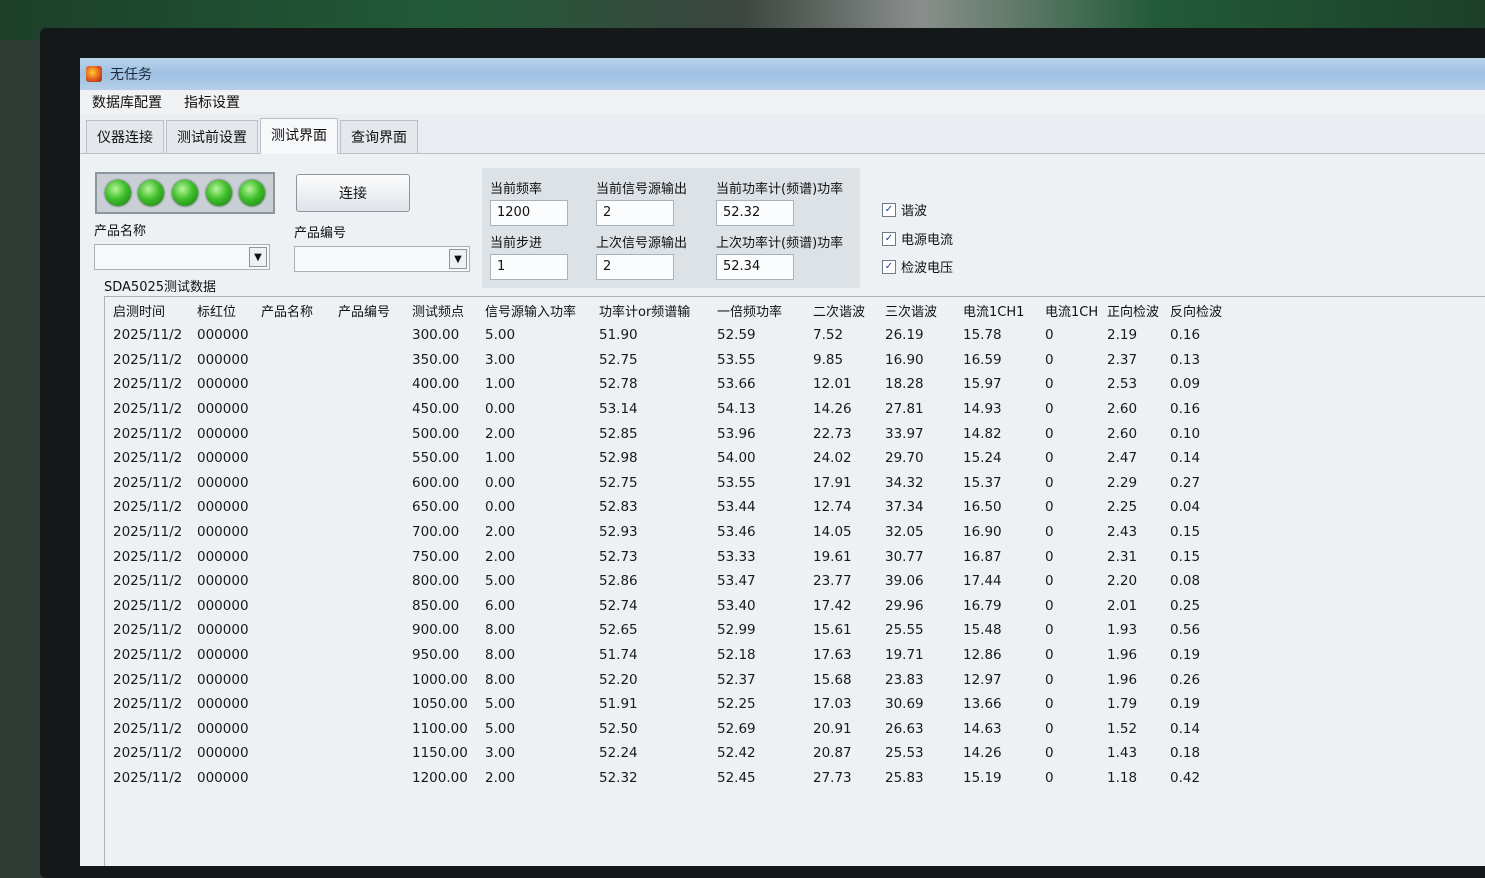 This screenshot has width=1485, height=878. I want to click on column-header: 测试频点, so click(440, 310).